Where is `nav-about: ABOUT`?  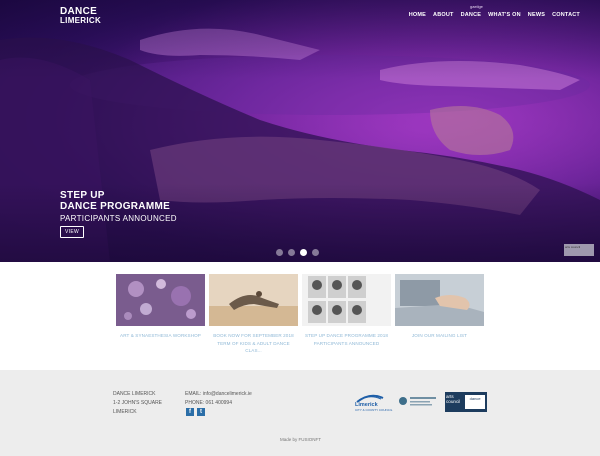 nav-about: ABOUT is located at coordinates (443, 15).